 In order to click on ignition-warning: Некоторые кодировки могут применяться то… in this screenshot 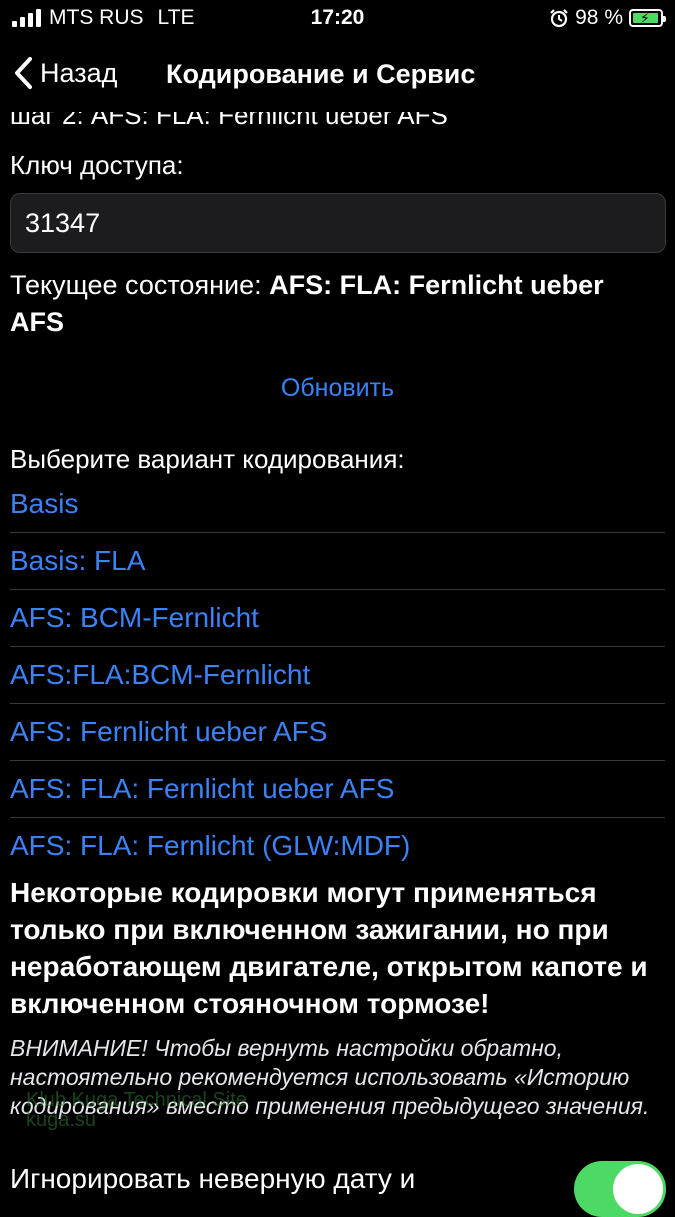, I will do `click(329, 948)`.